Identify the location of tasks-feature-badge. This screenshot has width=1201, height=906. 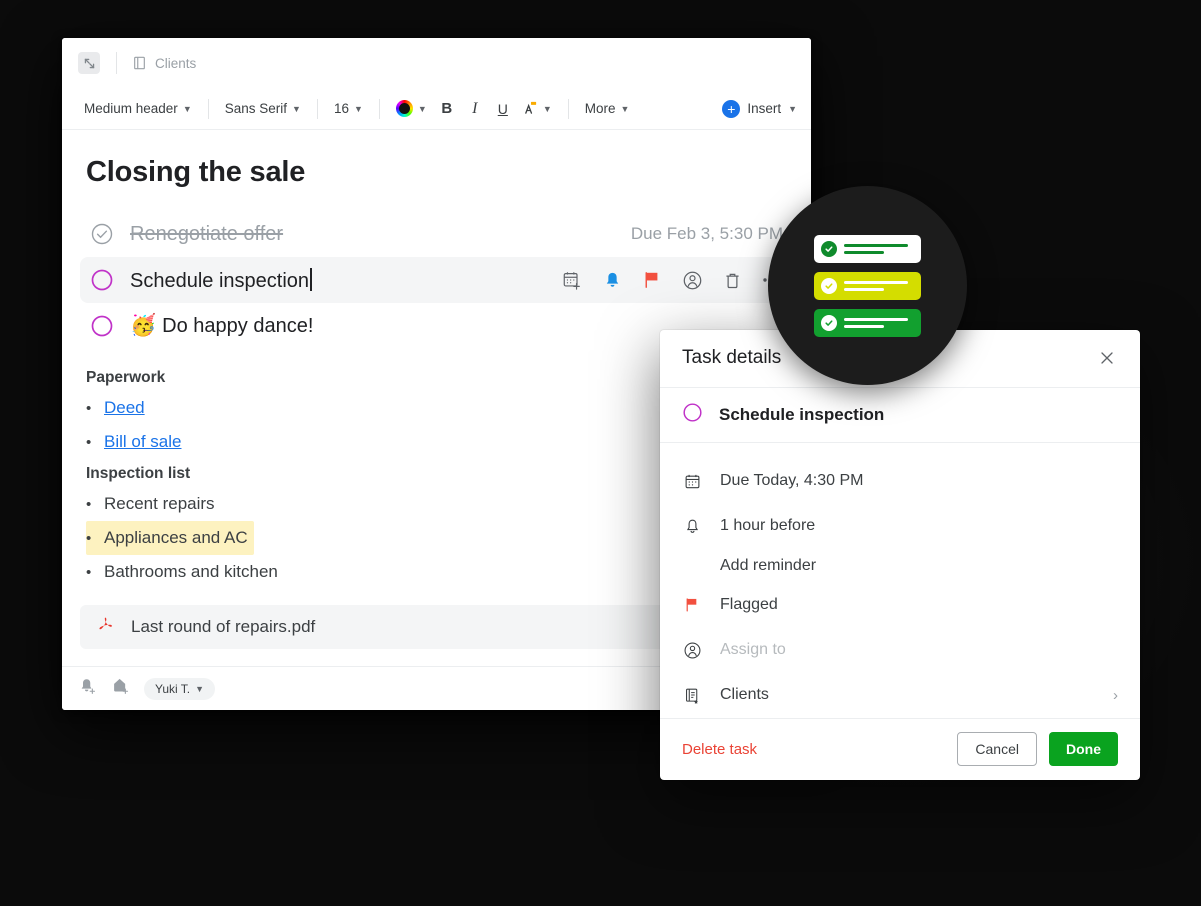
(867, 285).